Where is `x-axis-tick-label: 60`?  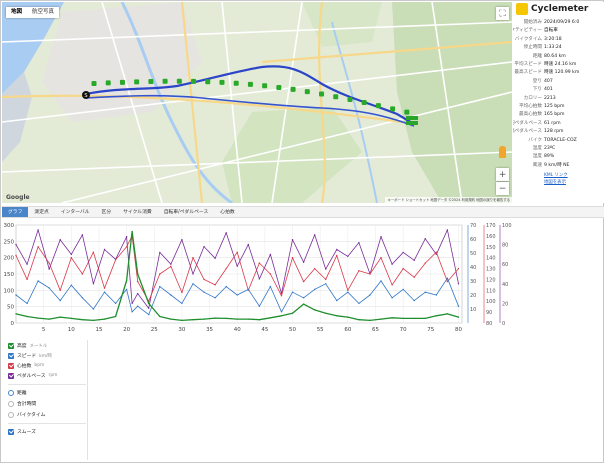
x-axis-tick-label: 60 is located at coordinates (347, 330).